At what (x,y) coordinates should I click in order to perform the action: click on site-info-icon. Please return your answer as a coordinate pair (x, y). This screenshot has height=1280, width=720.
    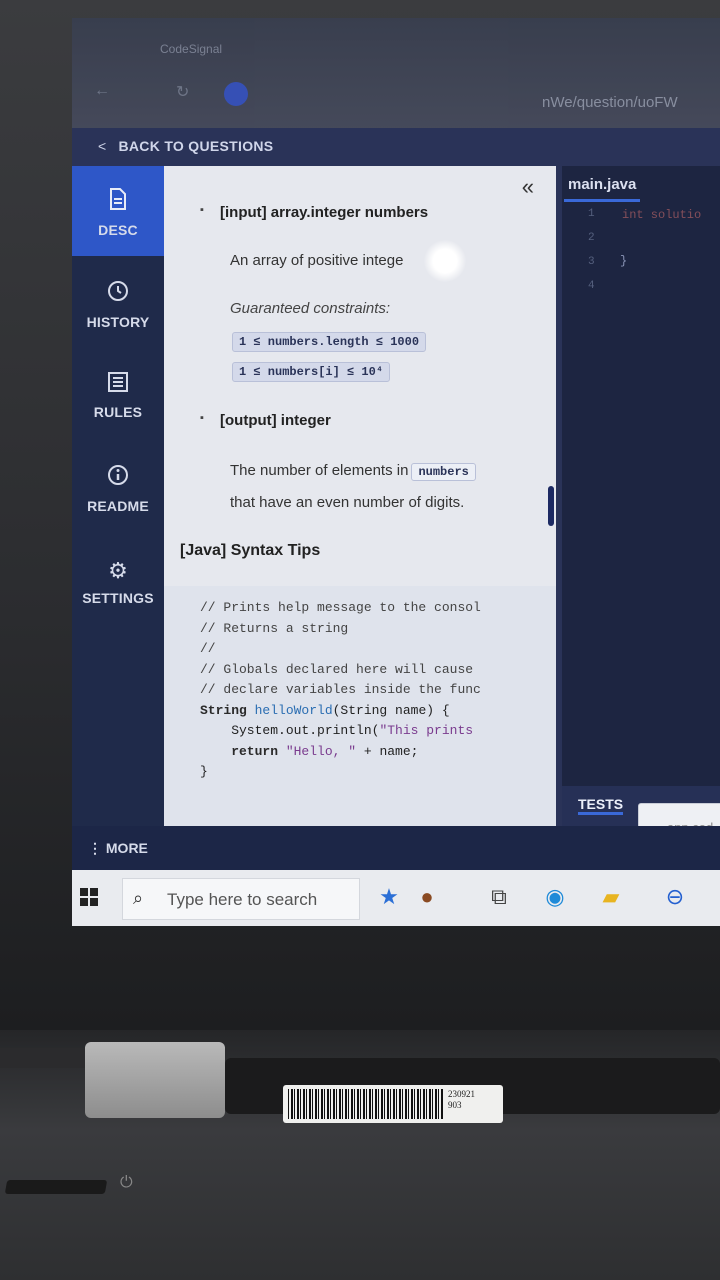
    Looking at the image, I should click on (236, 94).